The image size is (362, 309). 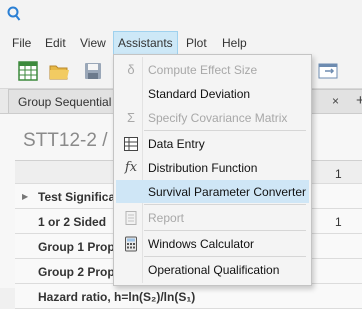 I want to click on tab-close-icon: ×, so click(x=335, y=101).